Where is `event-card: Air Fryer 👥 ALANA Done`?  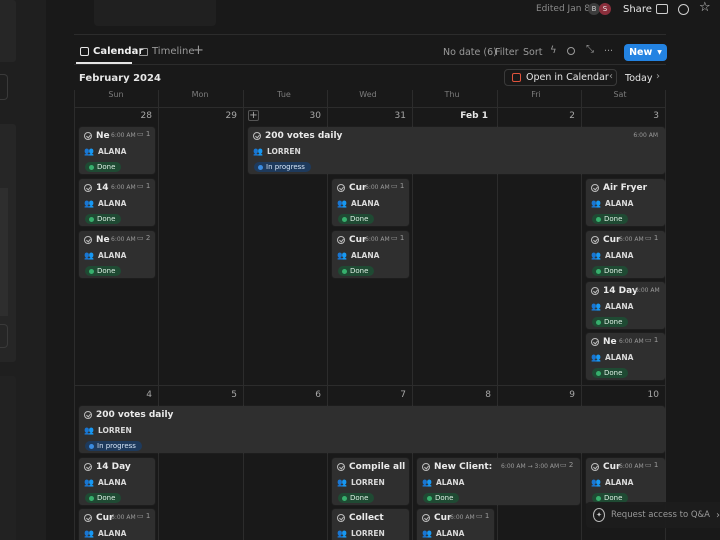 event-card: Air Fryer 👥 ALANA Done is located at coordinates (625, 202).